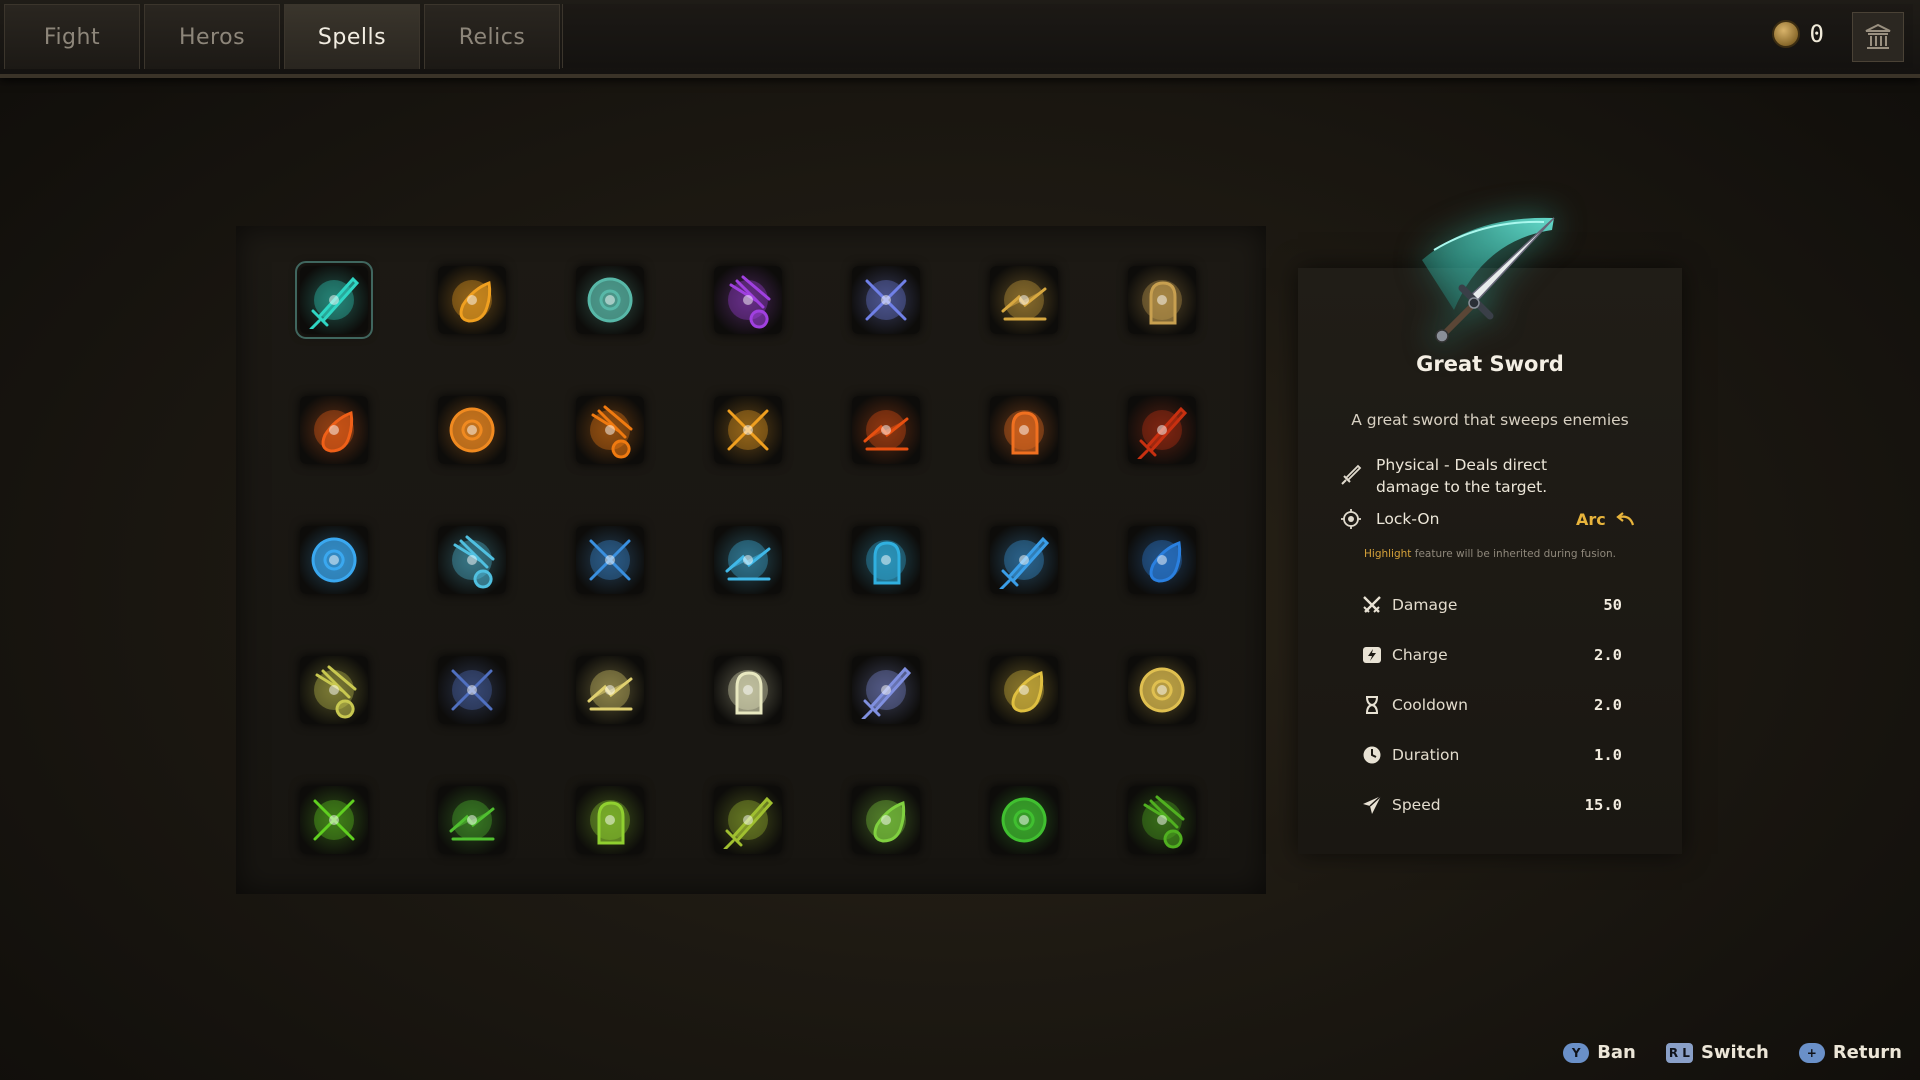 The width and height of the screenshot is (1920, 1080). I want to click on stat-value: 2.0, so click(1608, 705).